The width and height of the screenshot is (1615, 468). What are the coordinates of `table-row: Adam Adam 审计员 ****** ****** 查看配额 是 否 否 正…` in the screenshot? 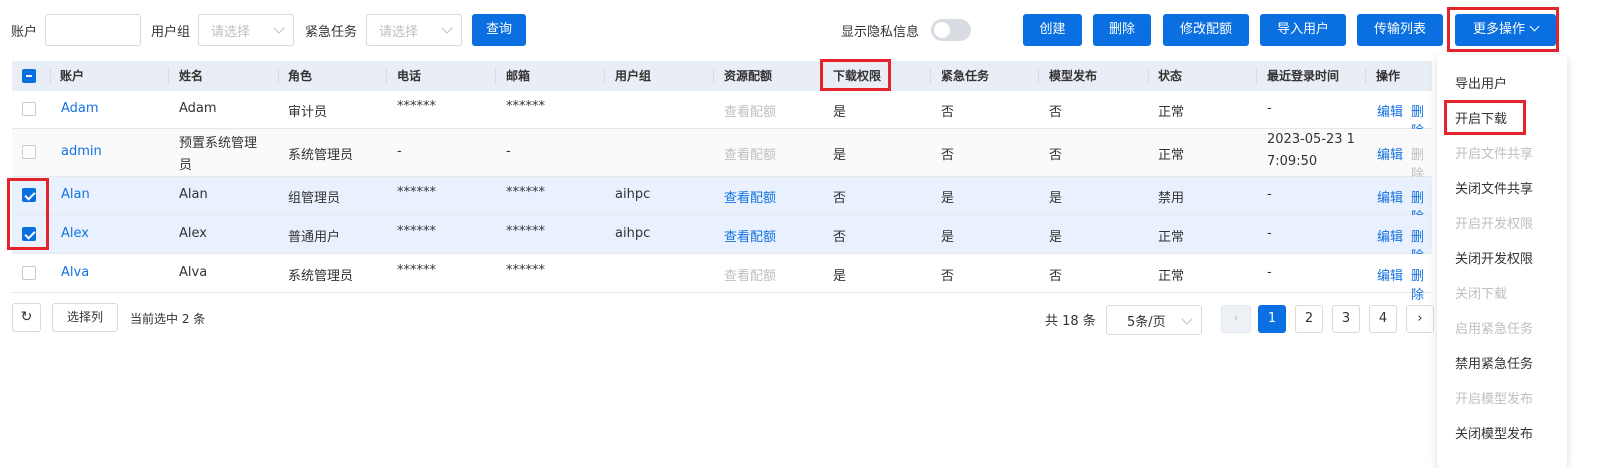 It's located at (722, 115).